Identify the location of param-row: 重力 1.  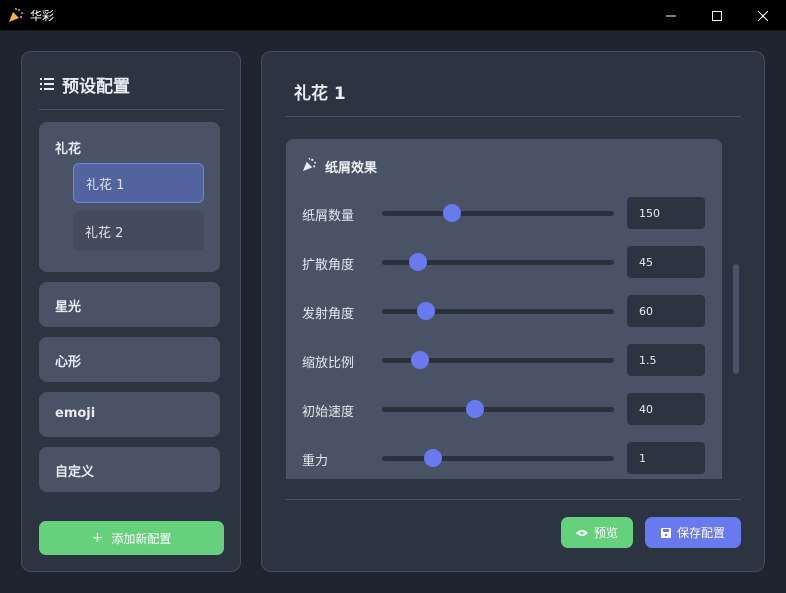
(504, 458).